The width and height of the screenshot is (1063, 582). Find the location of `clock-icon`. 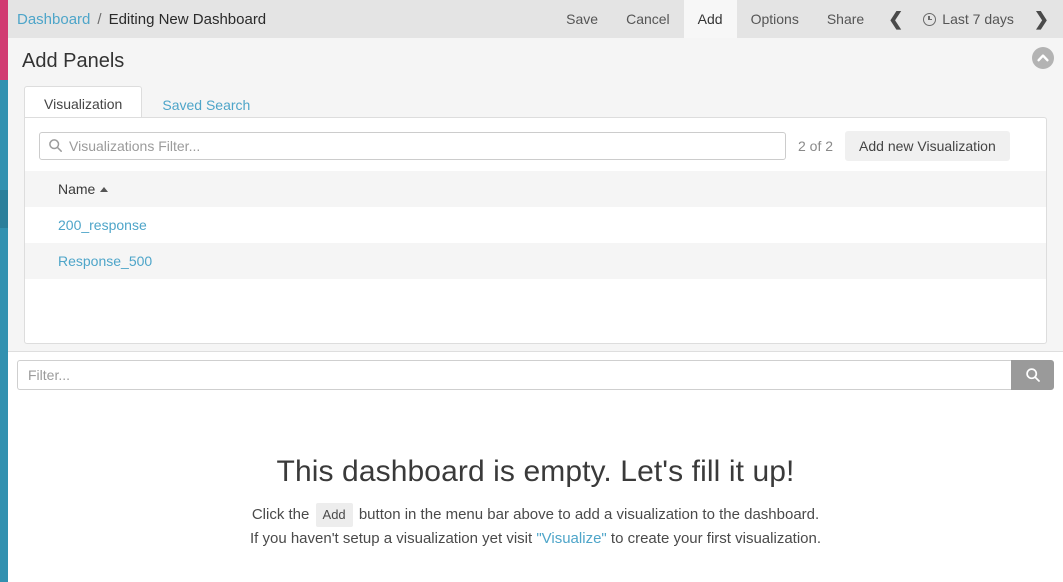

clock-icon is located at coordinates (930, 19).